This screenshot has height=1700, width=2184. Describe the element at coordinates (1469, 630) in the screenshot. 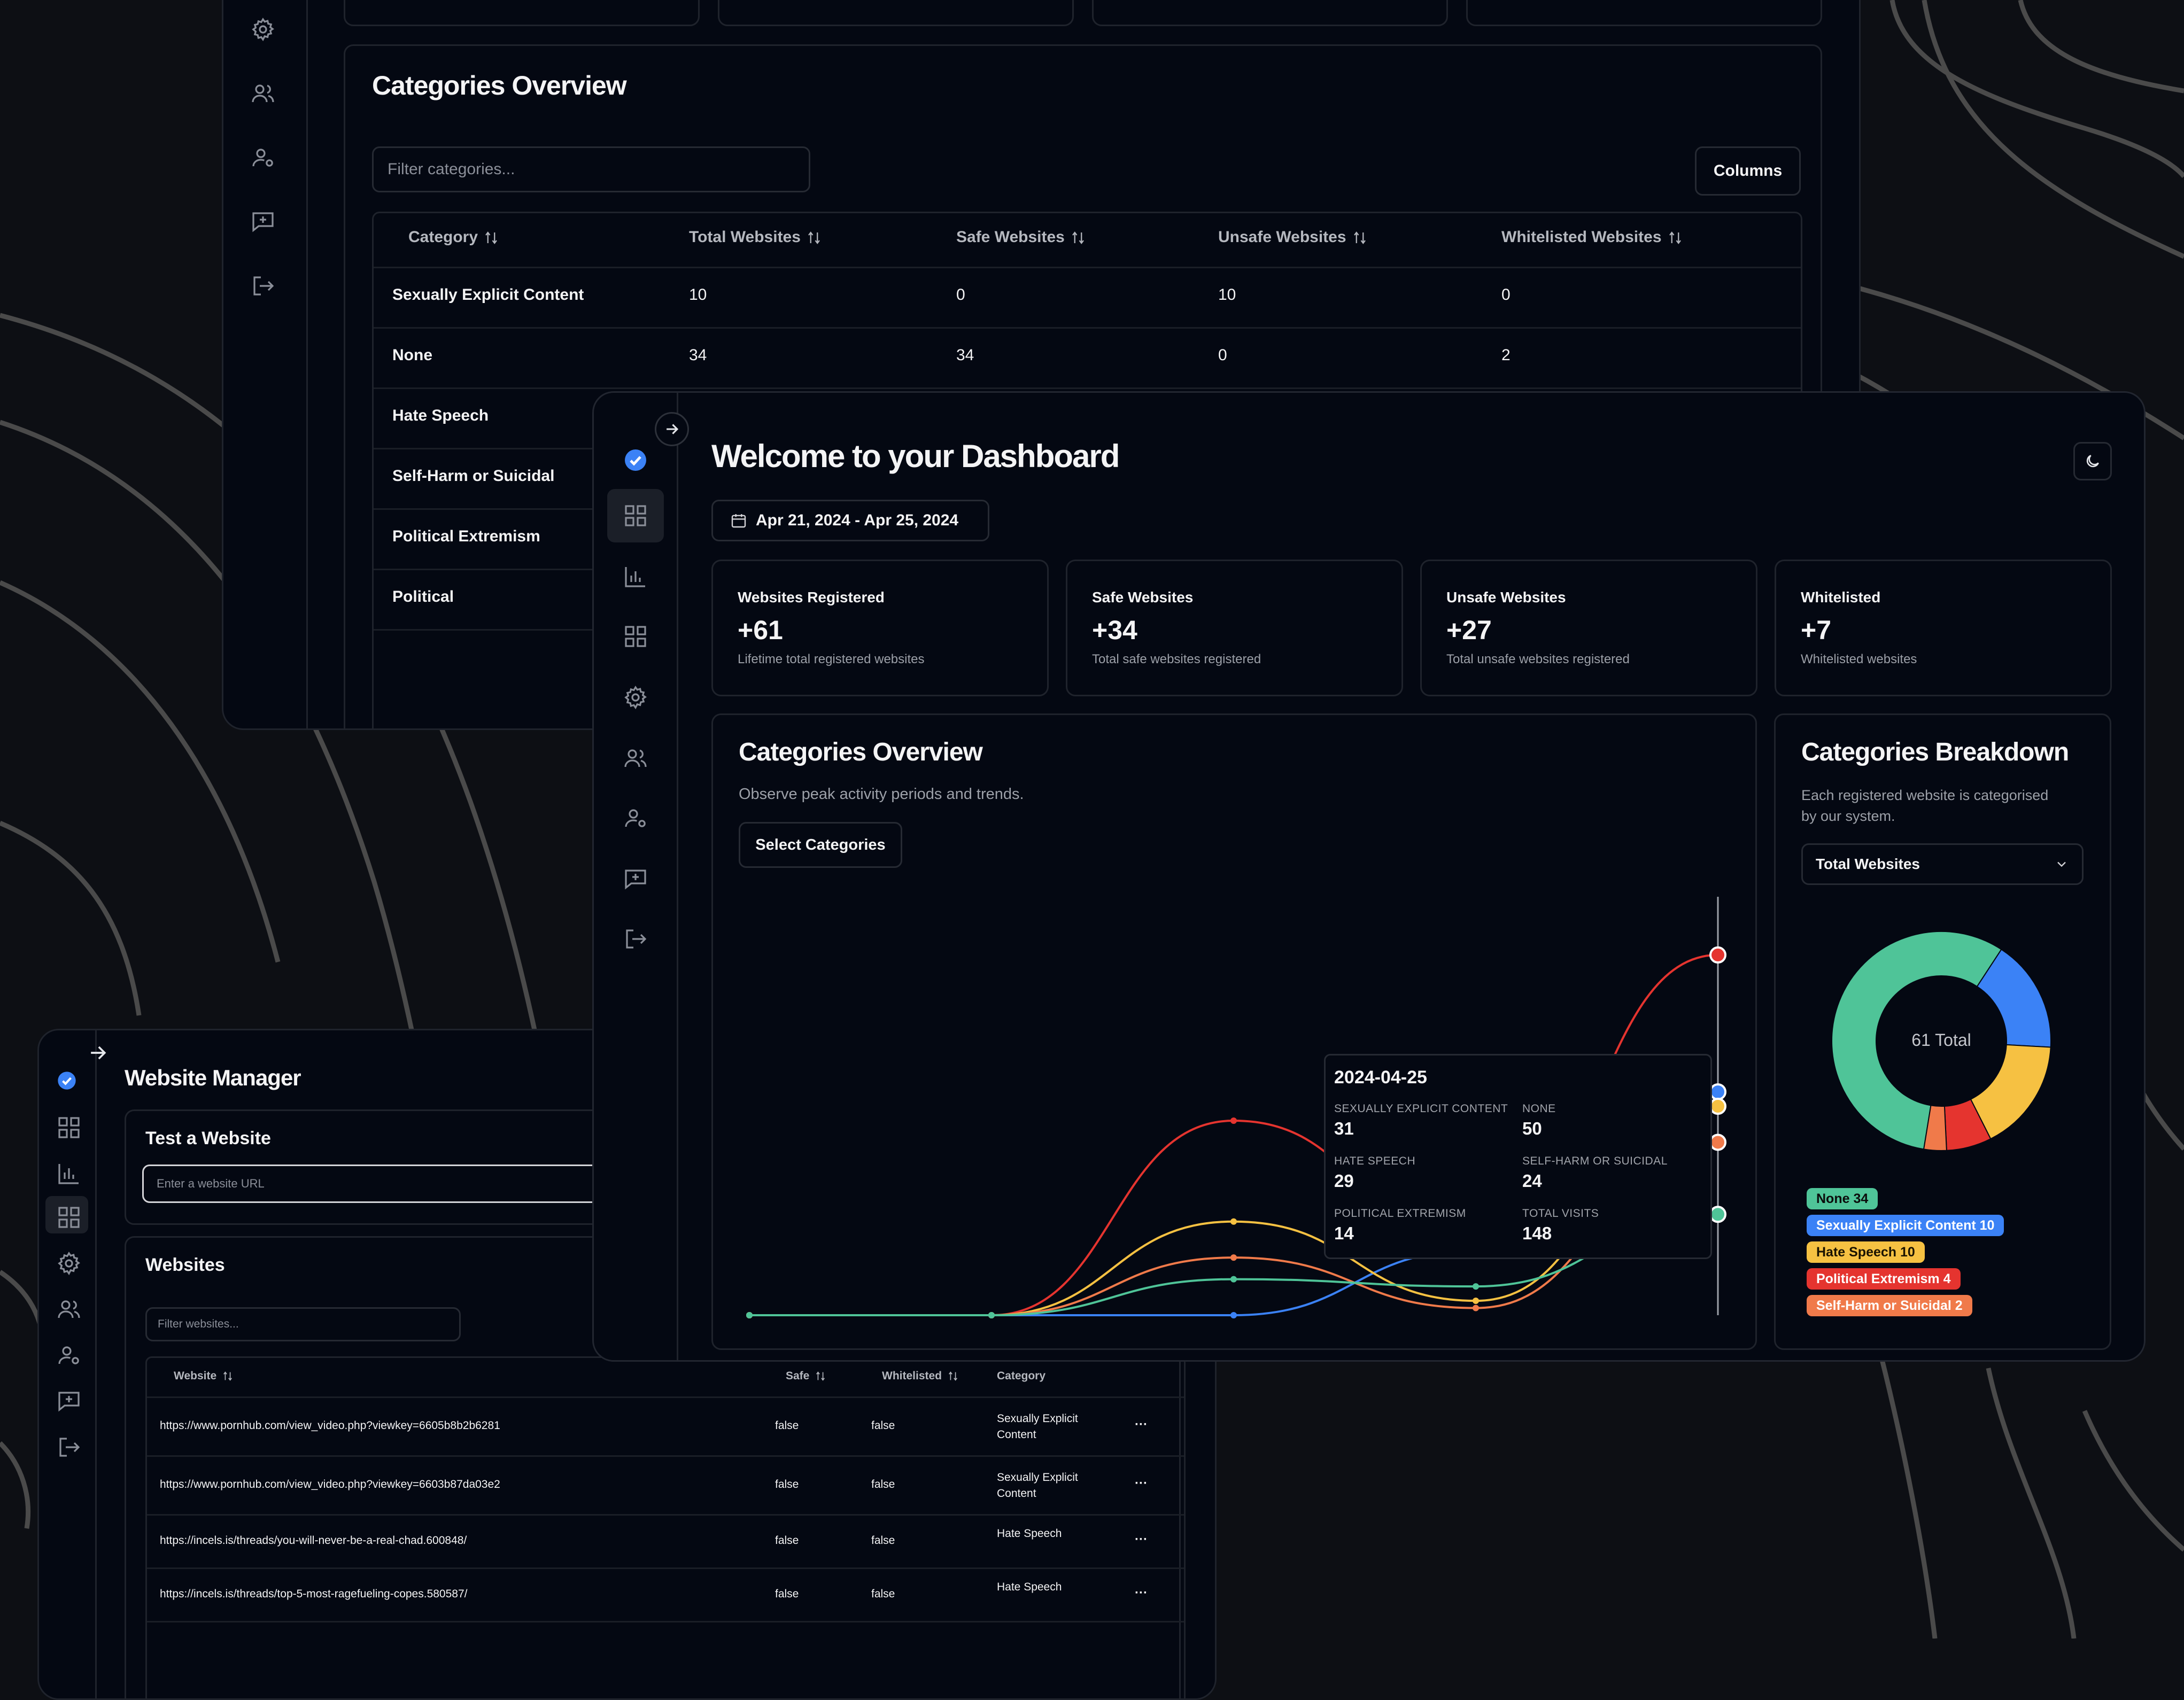

I see `stat-value: +27` at that location.